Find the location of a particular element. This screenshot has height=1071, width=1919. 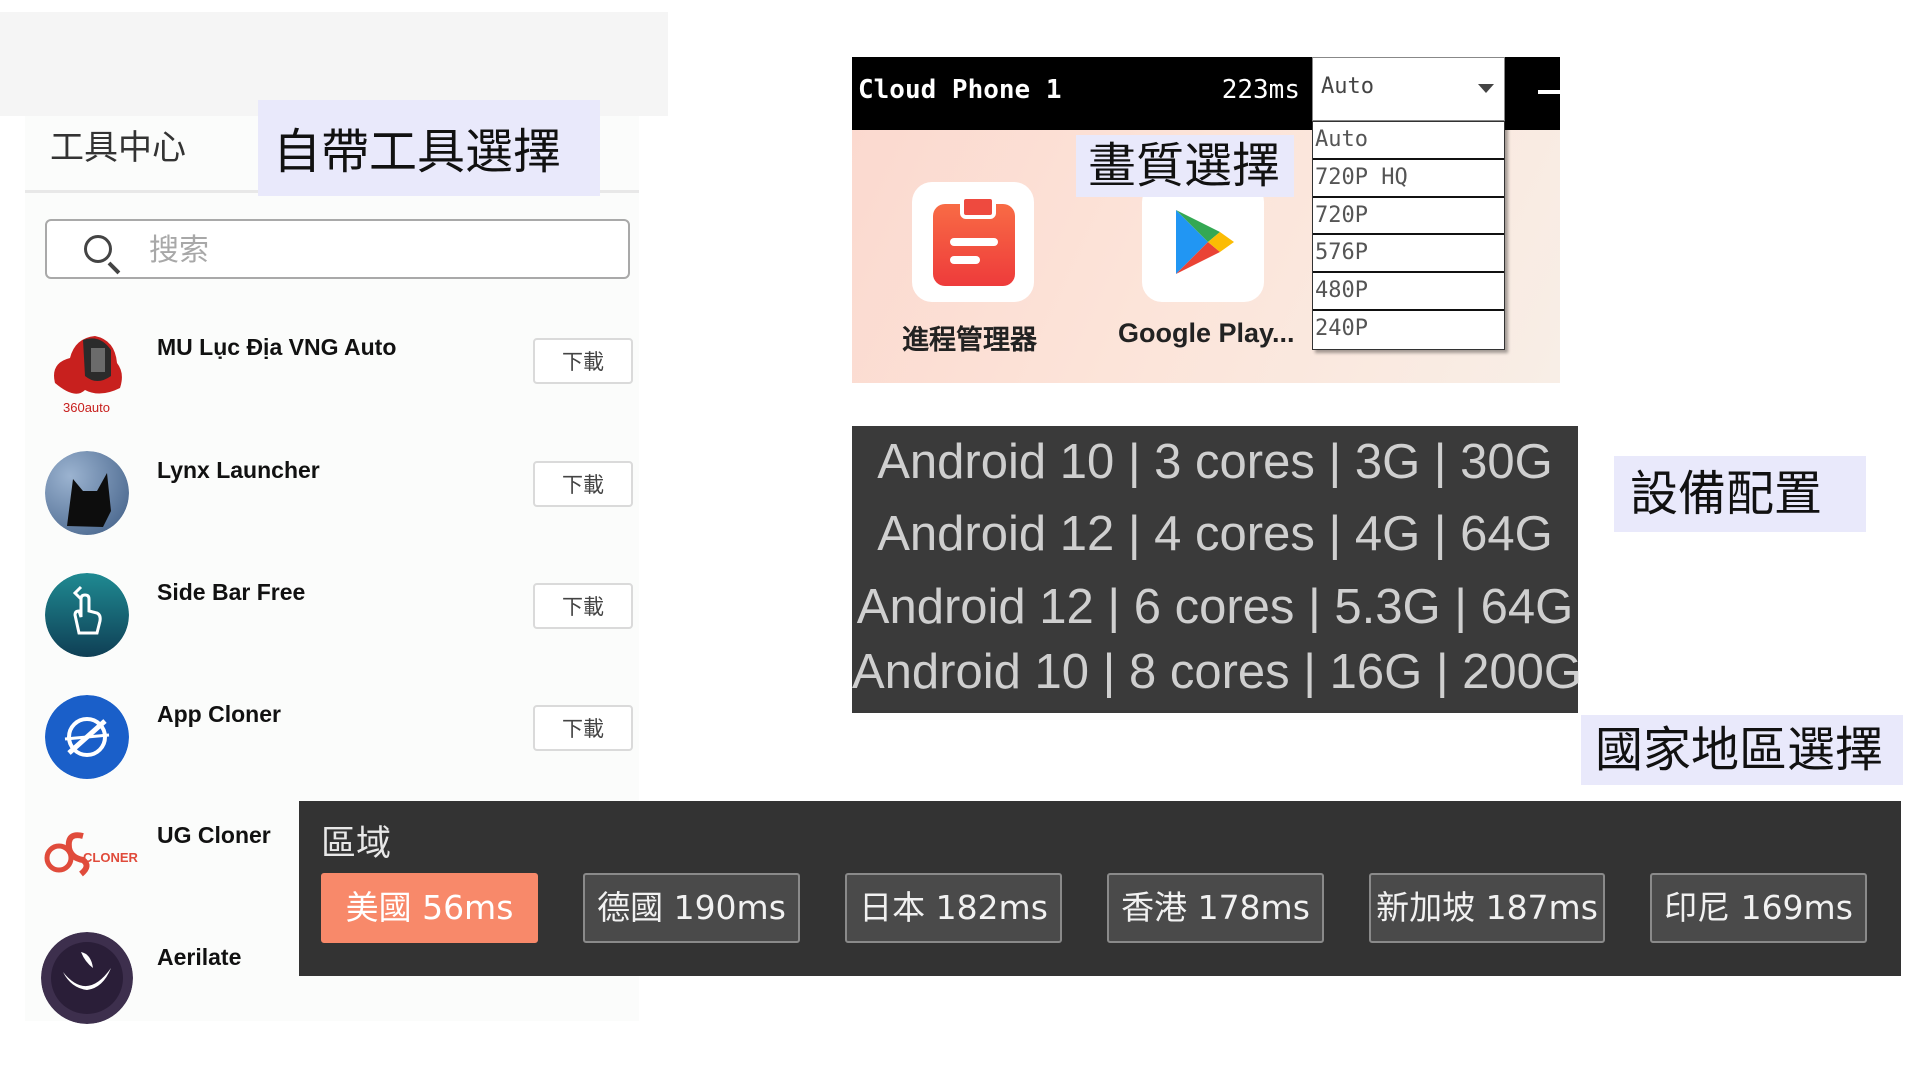

app-name: Aerilate is located at coordinates (199, 957).